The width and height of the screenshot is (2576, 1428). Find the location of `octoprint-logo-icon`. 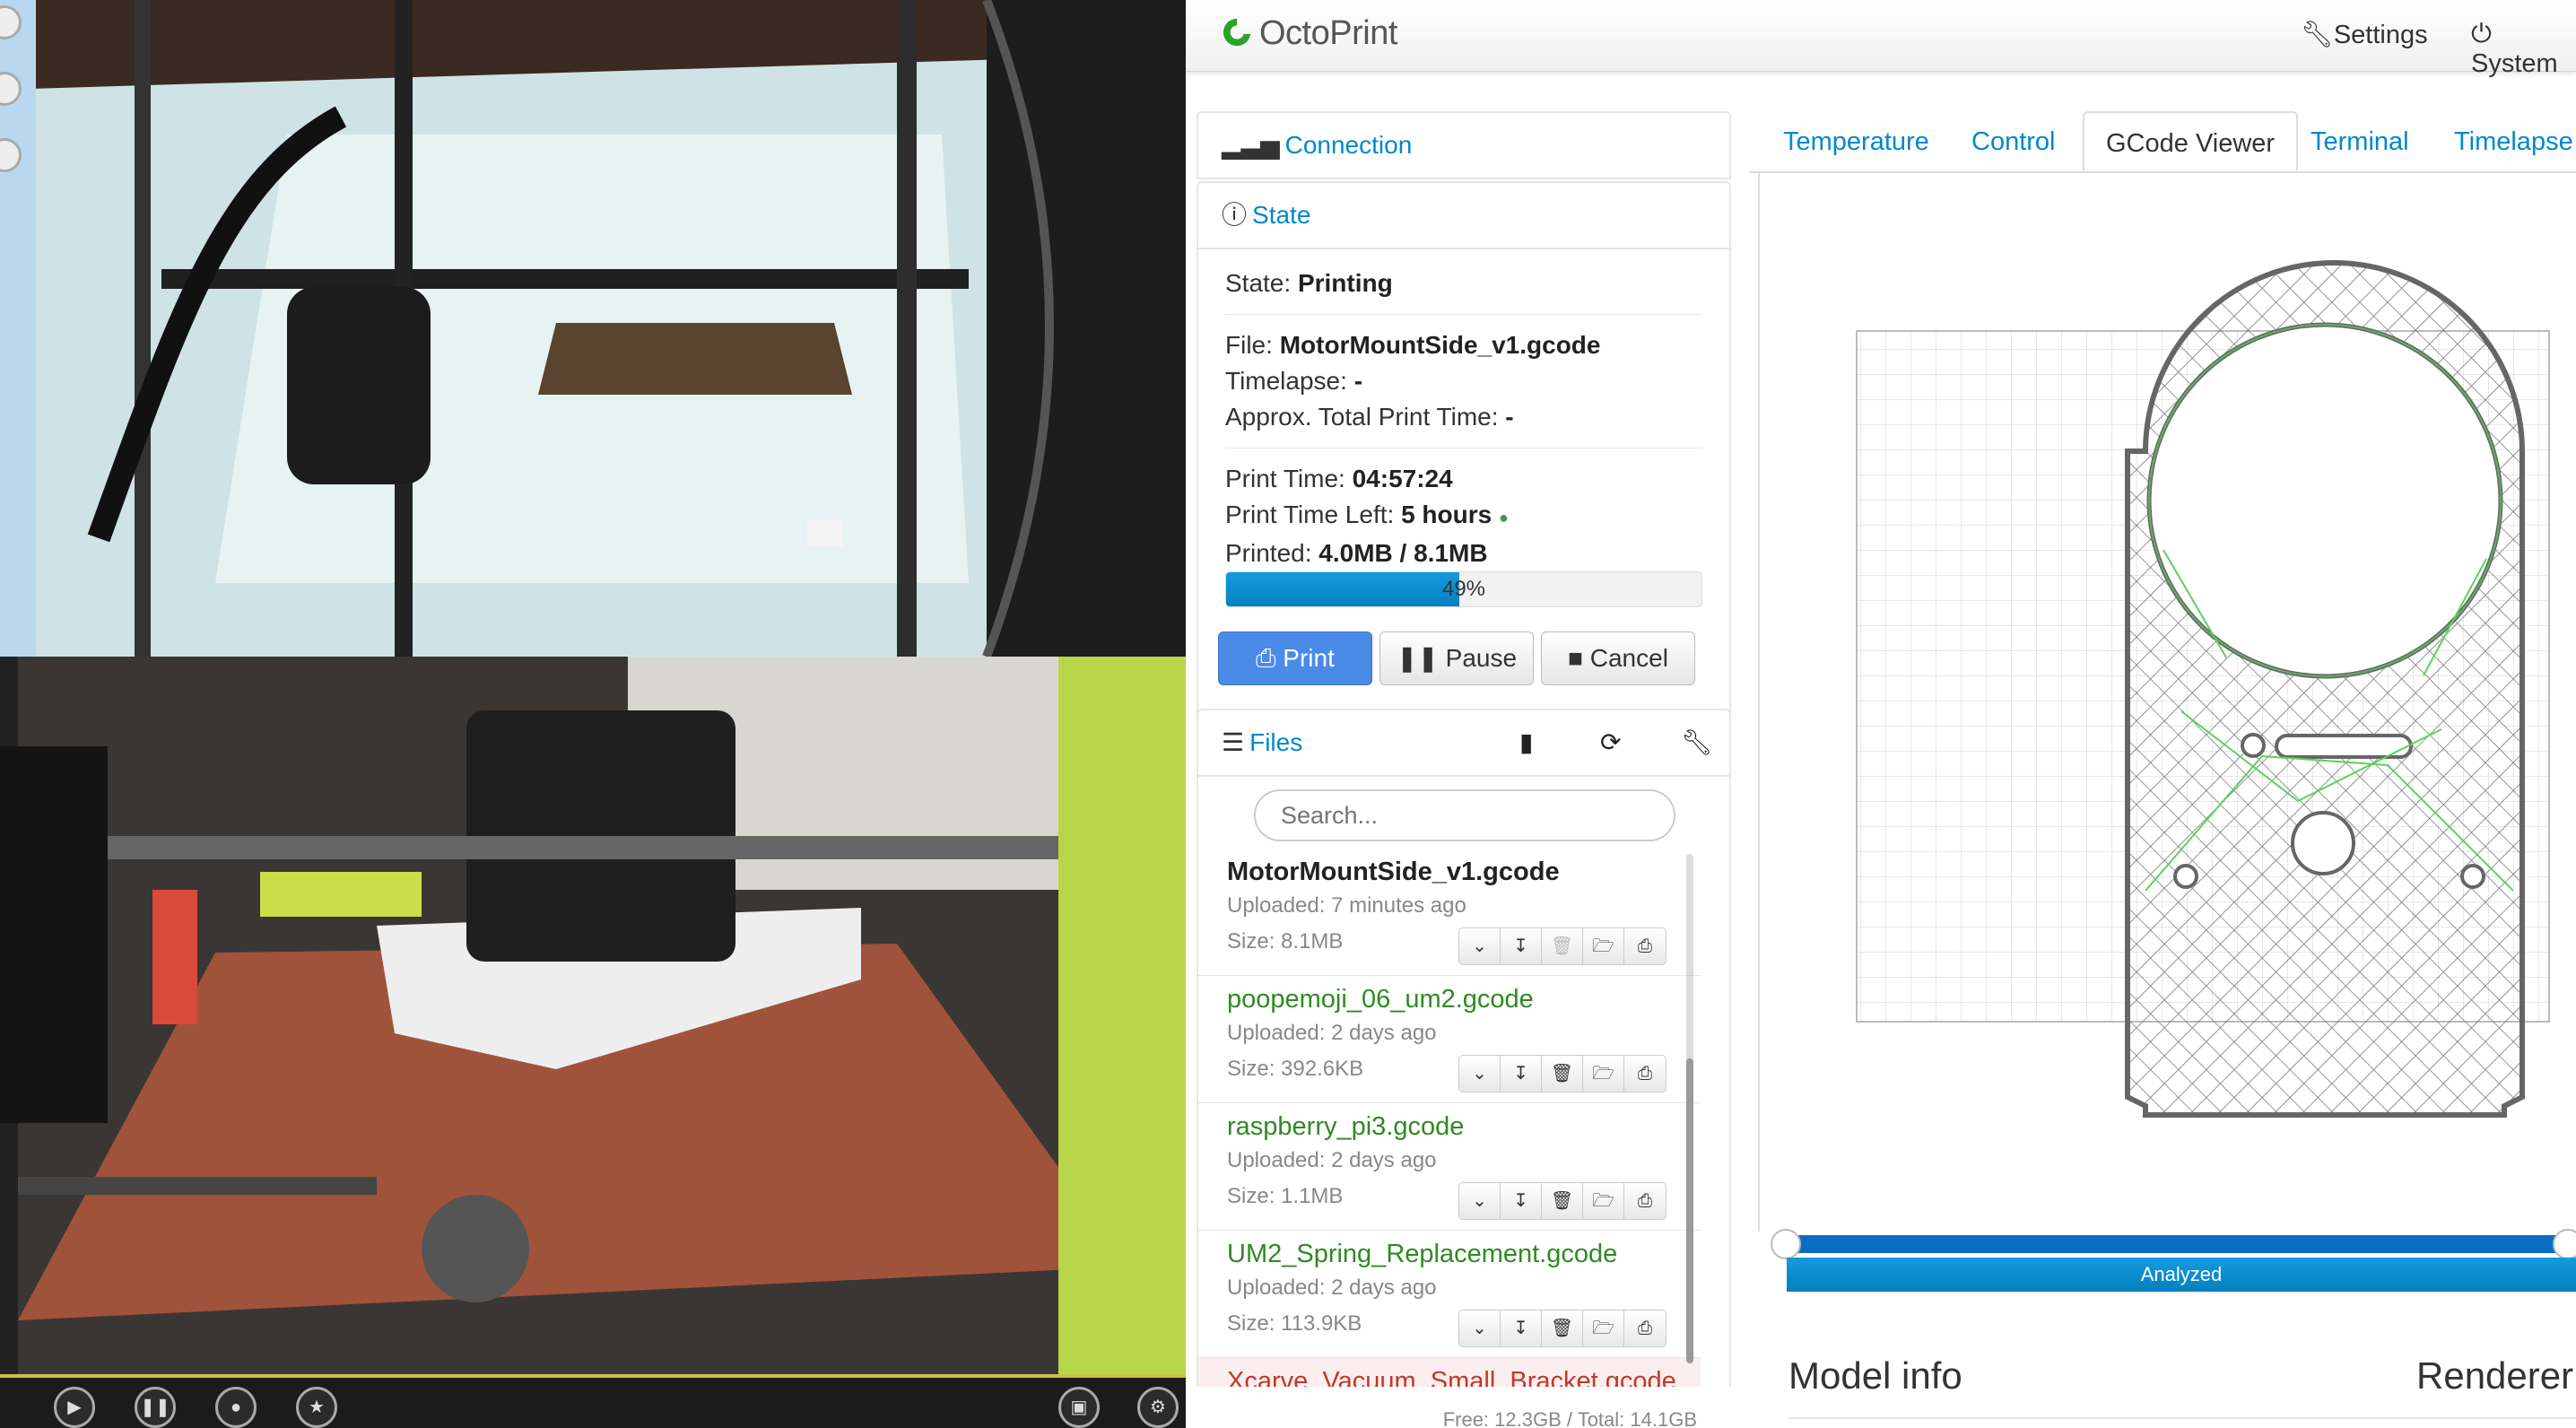

octoprint-logo-icon is located at coordinates (1237, 33).